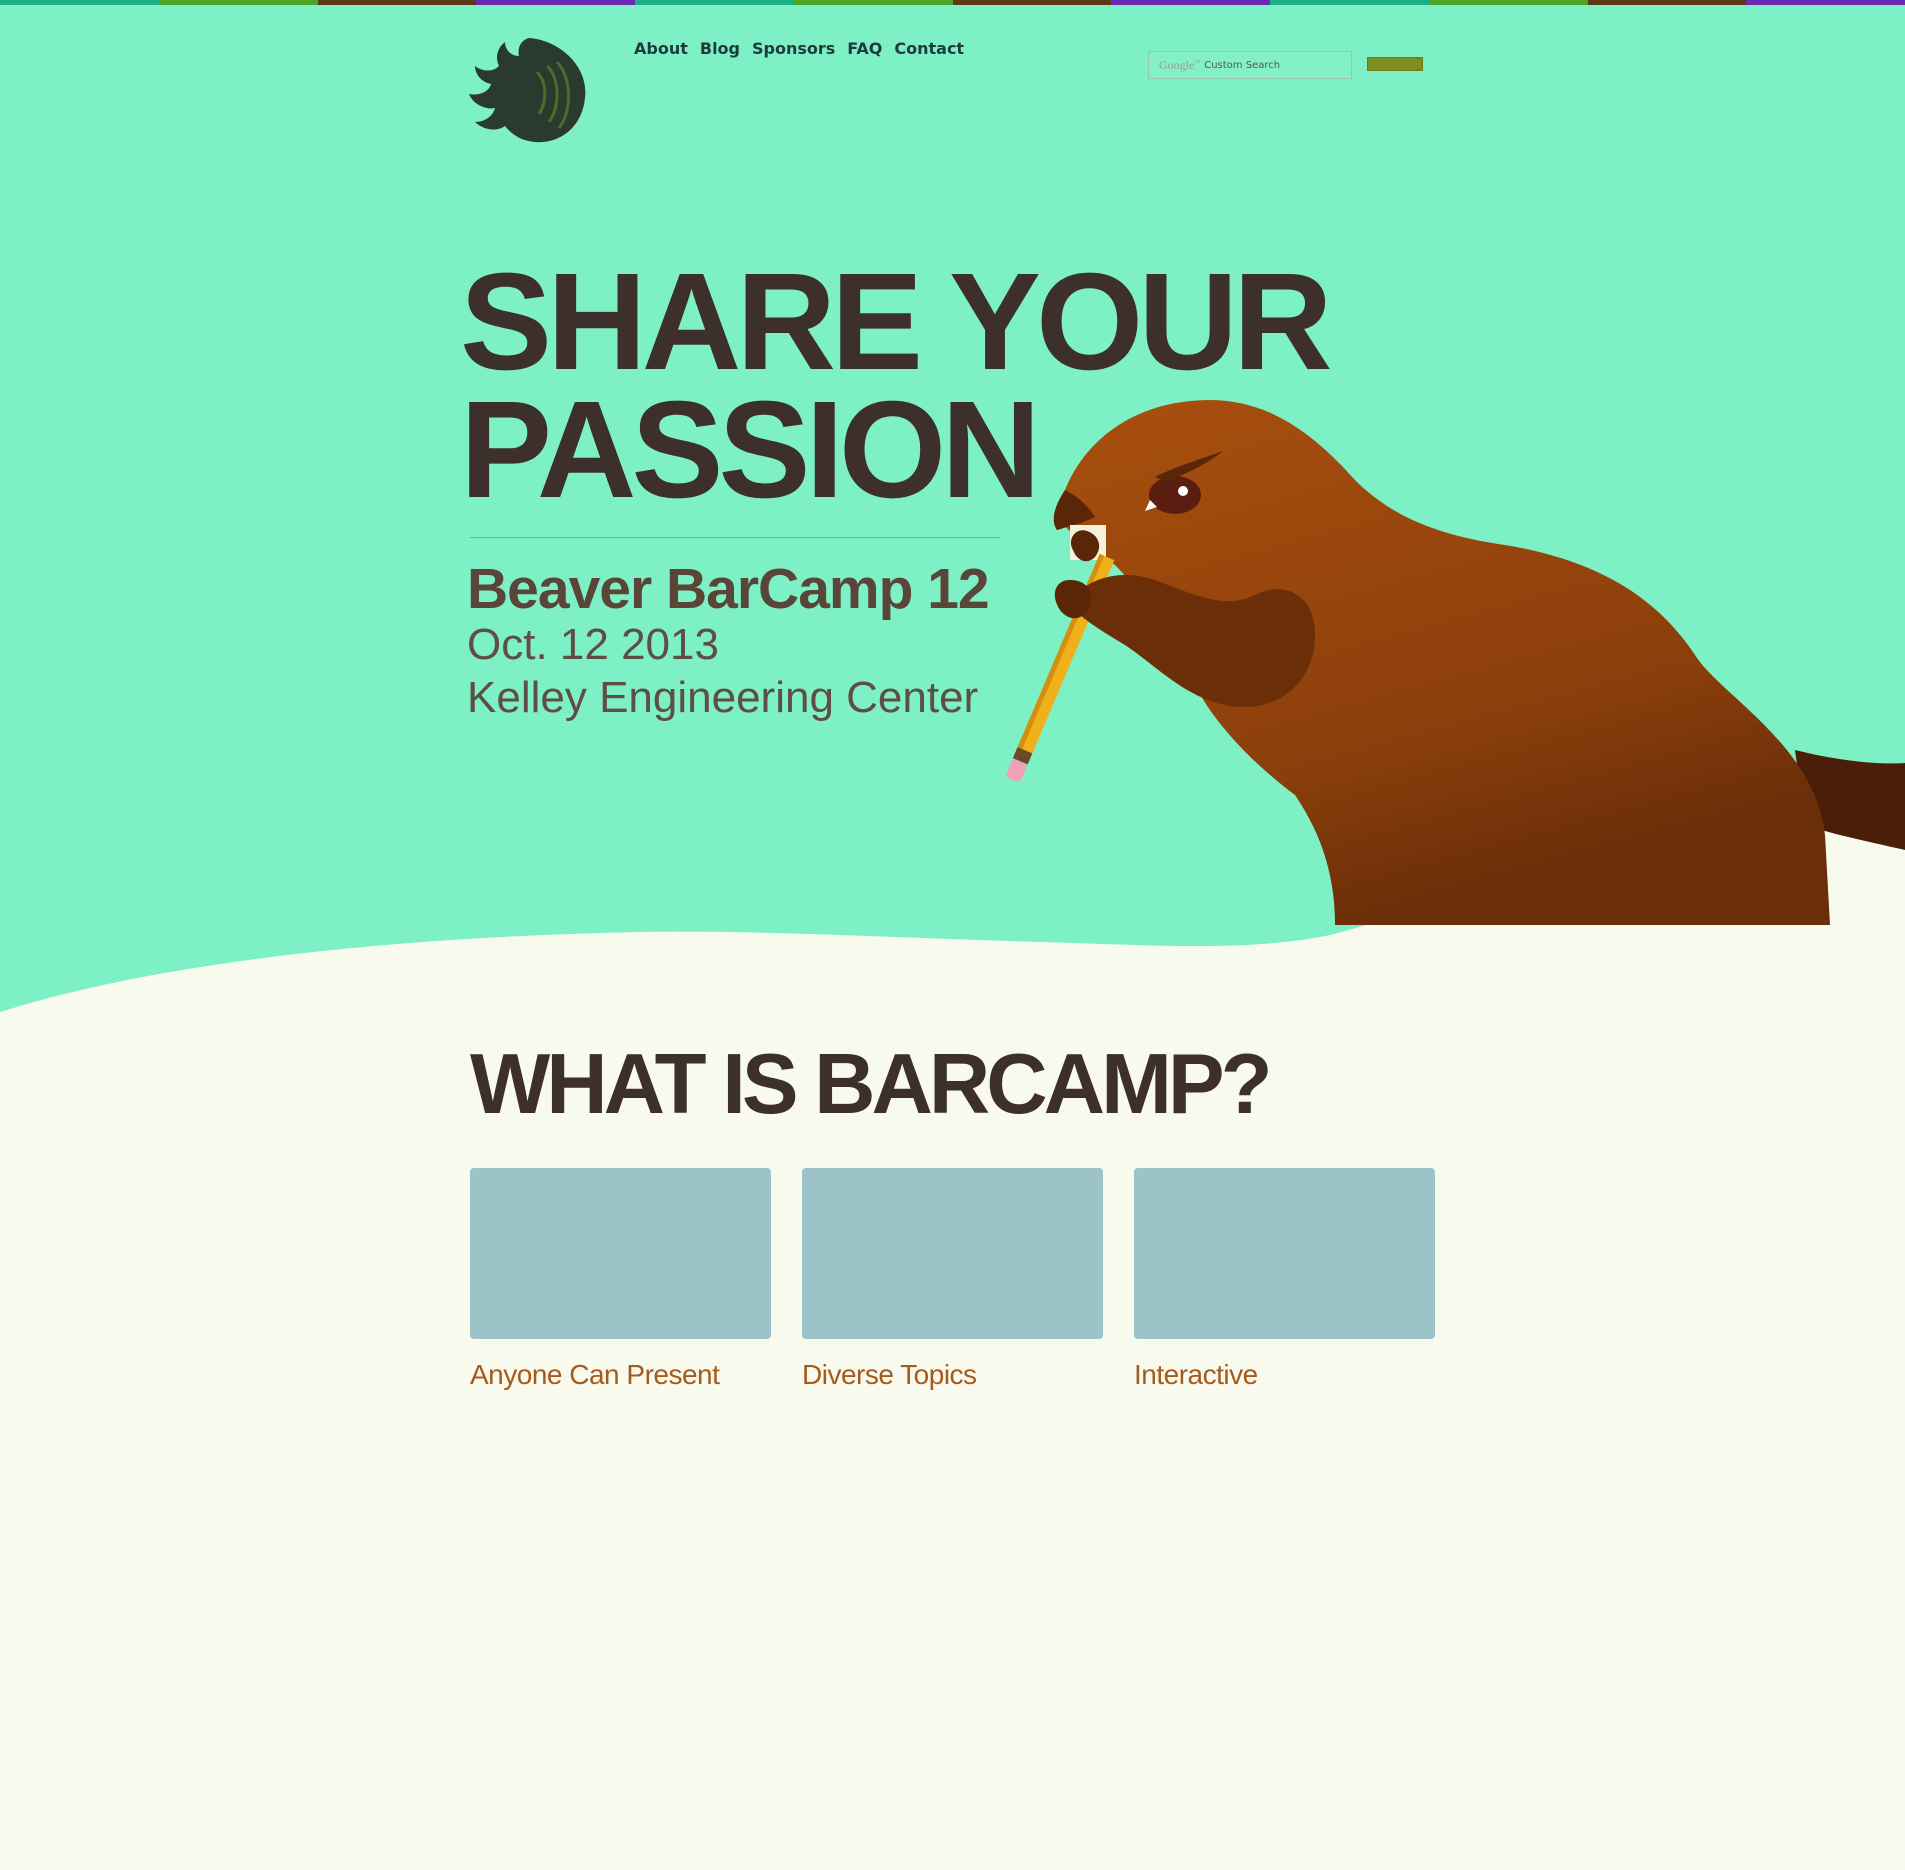 The height and width of the screenshot is (1870, 1905). What do you see at coordinates (595, 1374) in the screenshot?
I see `feature-label: Anyone Can Present` at bounding box center [595, 1374].